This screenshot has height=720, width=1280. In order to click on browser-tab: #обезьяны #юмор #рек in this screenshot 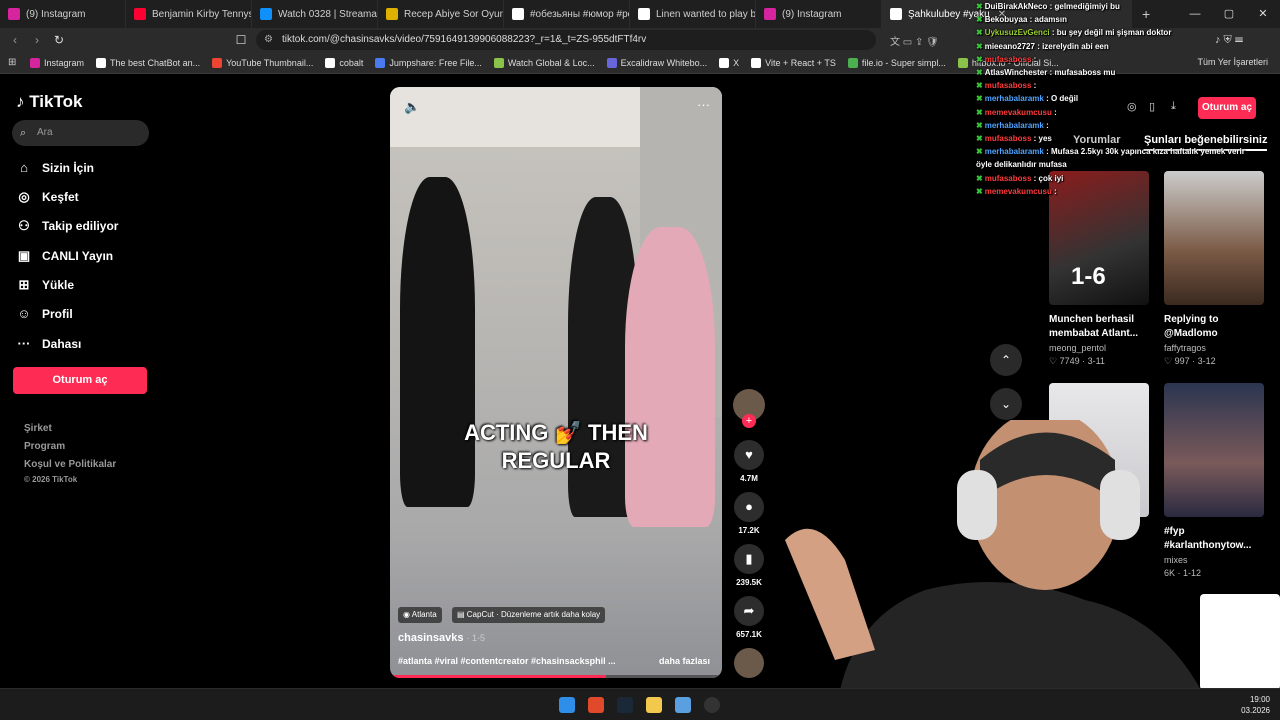, I will do `click(567, 14)`.